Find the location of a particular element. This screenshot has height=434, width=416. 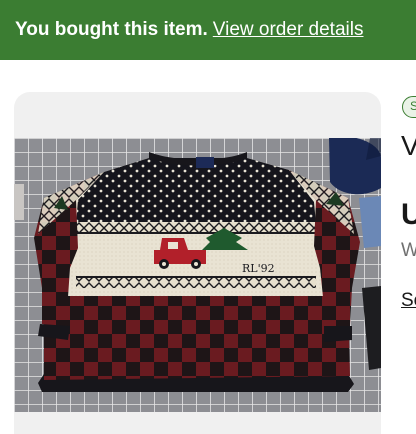

view-order-details-link: View order details is located at coordinates (288, 30).